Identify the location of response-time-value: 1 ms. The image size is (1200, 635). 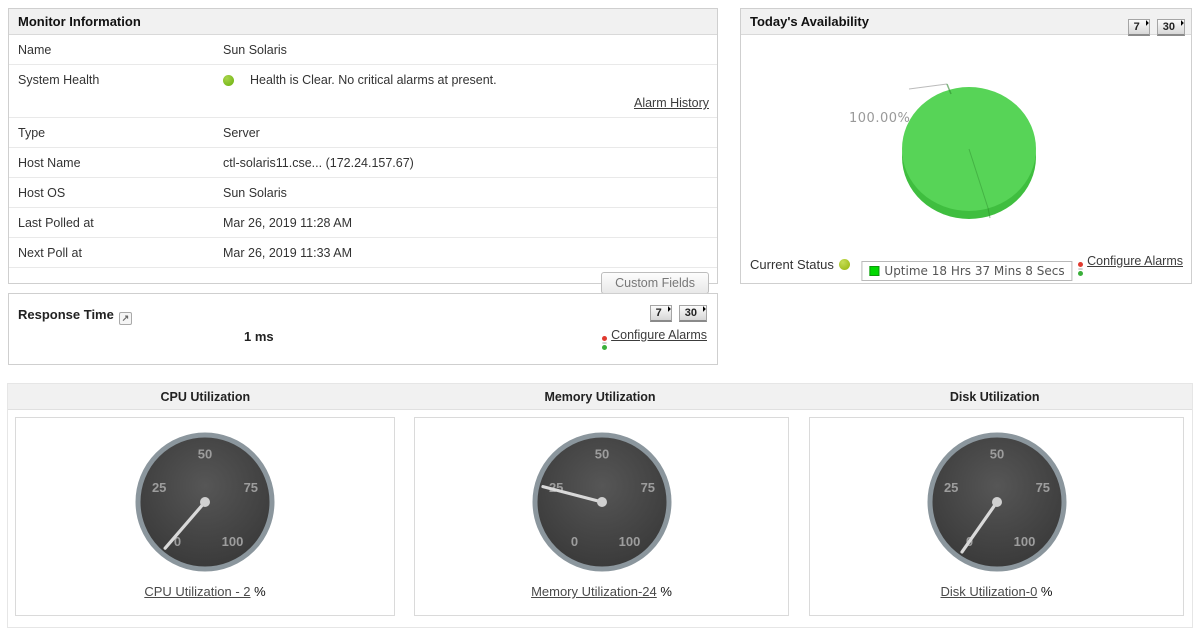
(259, 336).